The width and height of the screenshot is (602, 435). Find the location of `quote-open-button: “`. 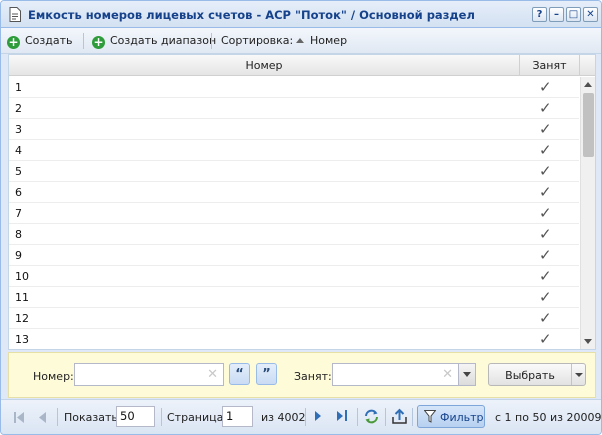

quote-open-button: “ is located at coordinates (239, 374).